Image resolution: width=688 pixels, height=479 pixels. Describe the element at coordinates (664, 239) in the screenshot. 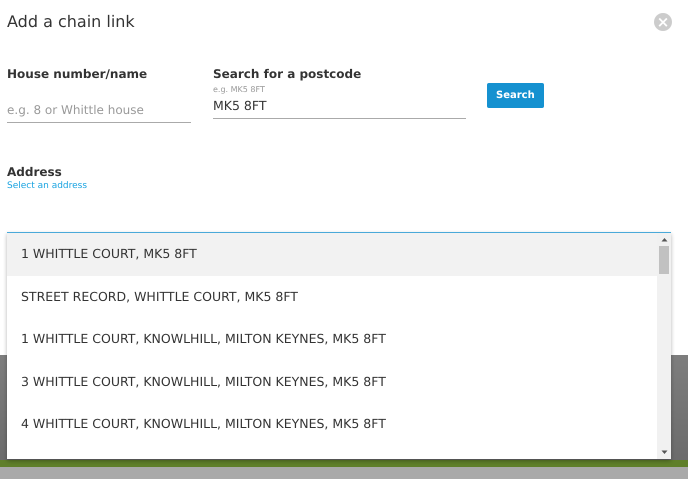

I see `scroll-up-icon` at that location.